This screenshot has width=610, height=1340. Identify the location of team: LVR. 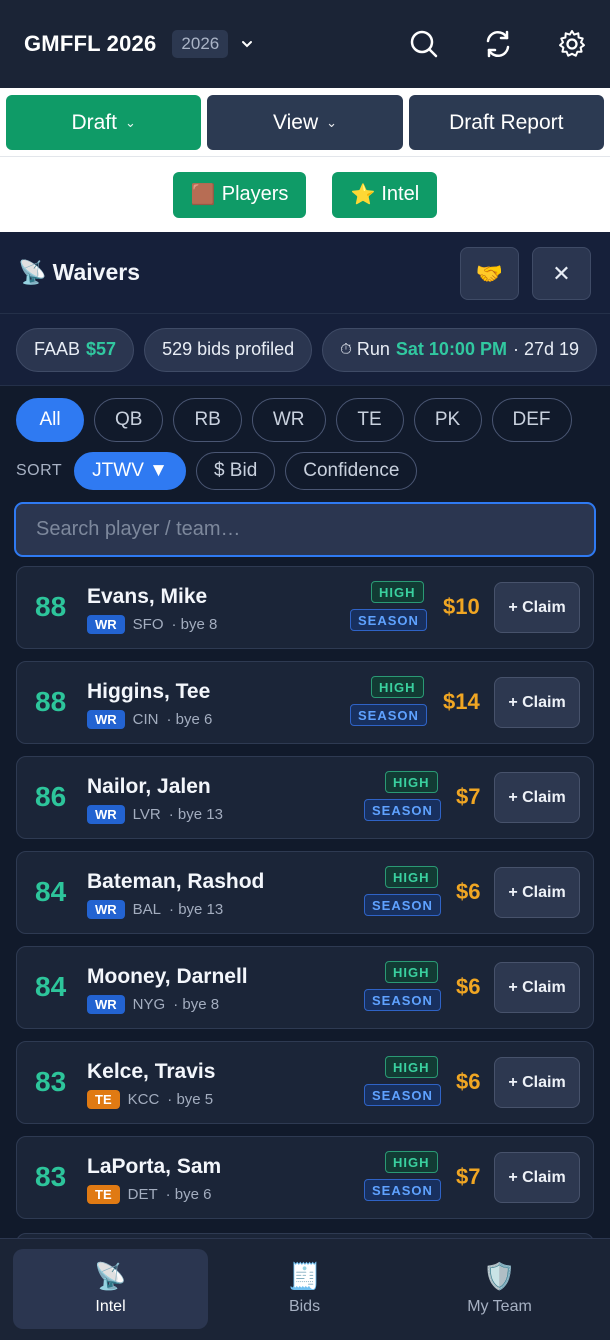
(146, 814).